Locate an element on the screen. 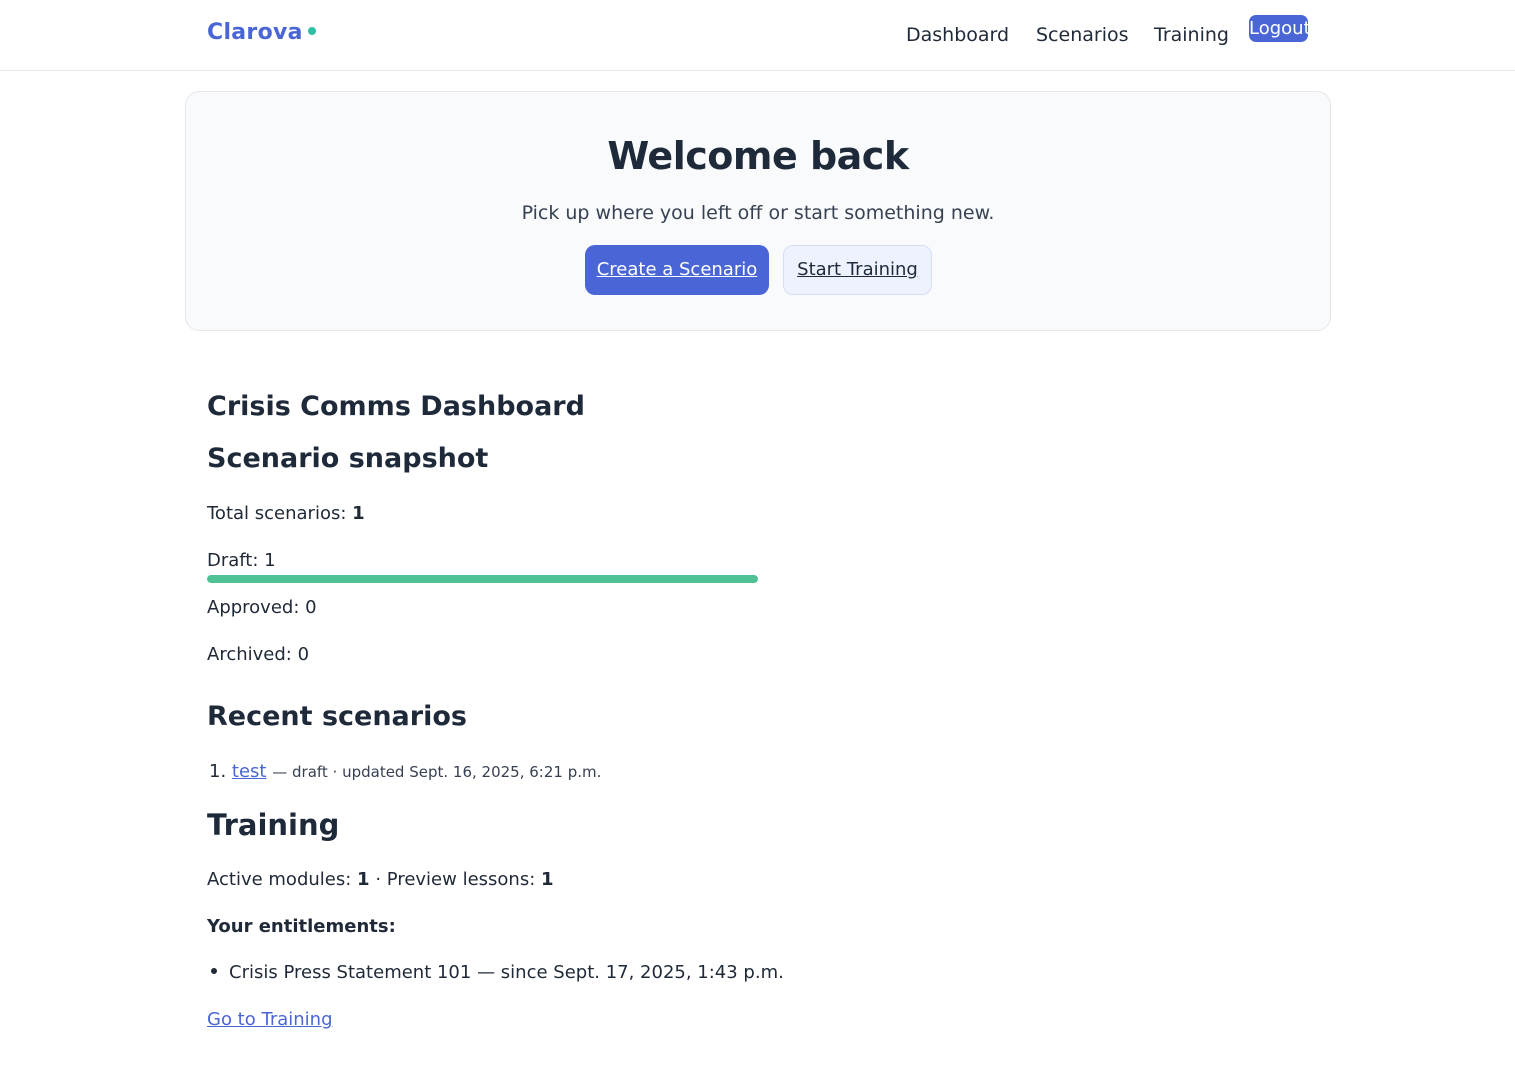  total-scenarios: Total scenarios: 1 is located at coordinates (286, 513).